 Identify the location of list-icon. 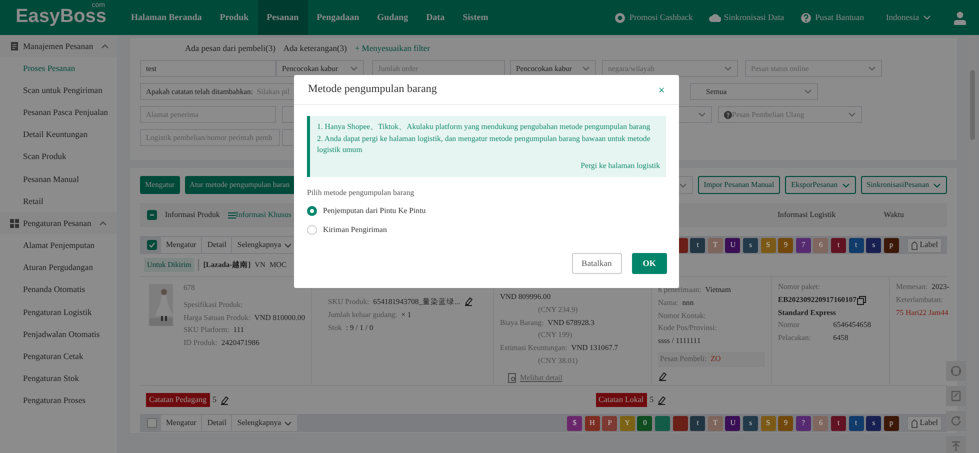
(232, 215).